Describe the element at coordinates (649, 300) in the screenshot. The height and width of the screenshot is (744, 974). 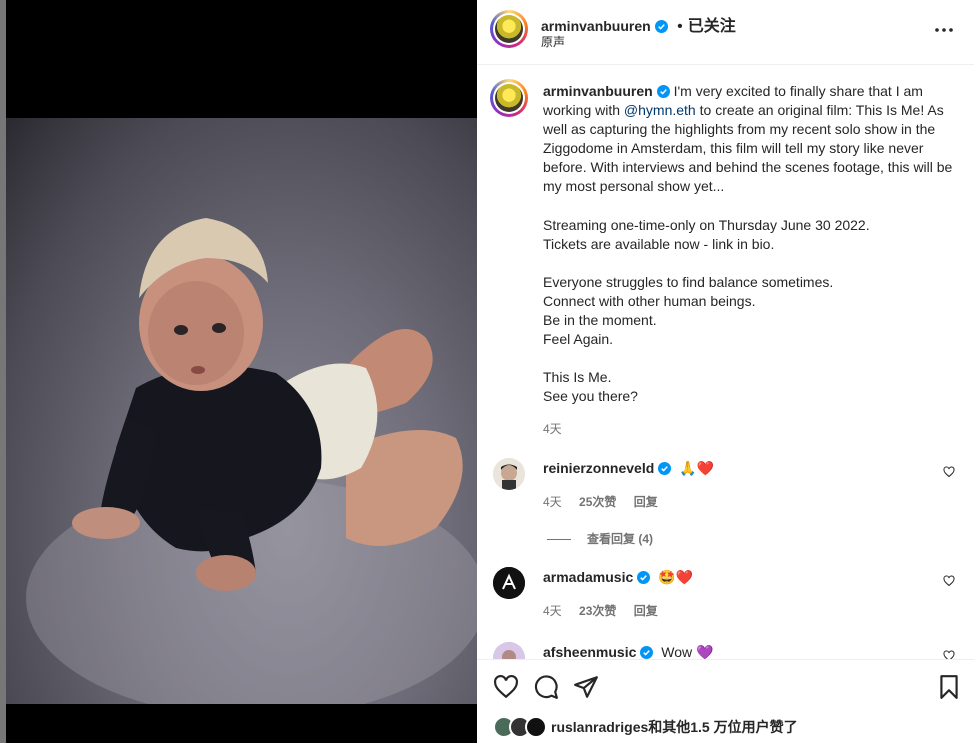
I see `caption-line: Connect with other human beings.` at that location.